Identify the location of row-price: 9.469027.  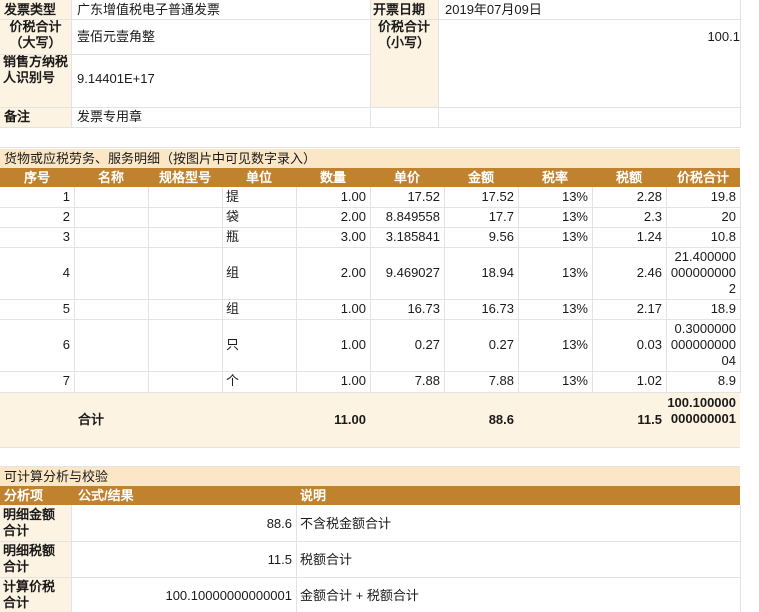
(412, 272).